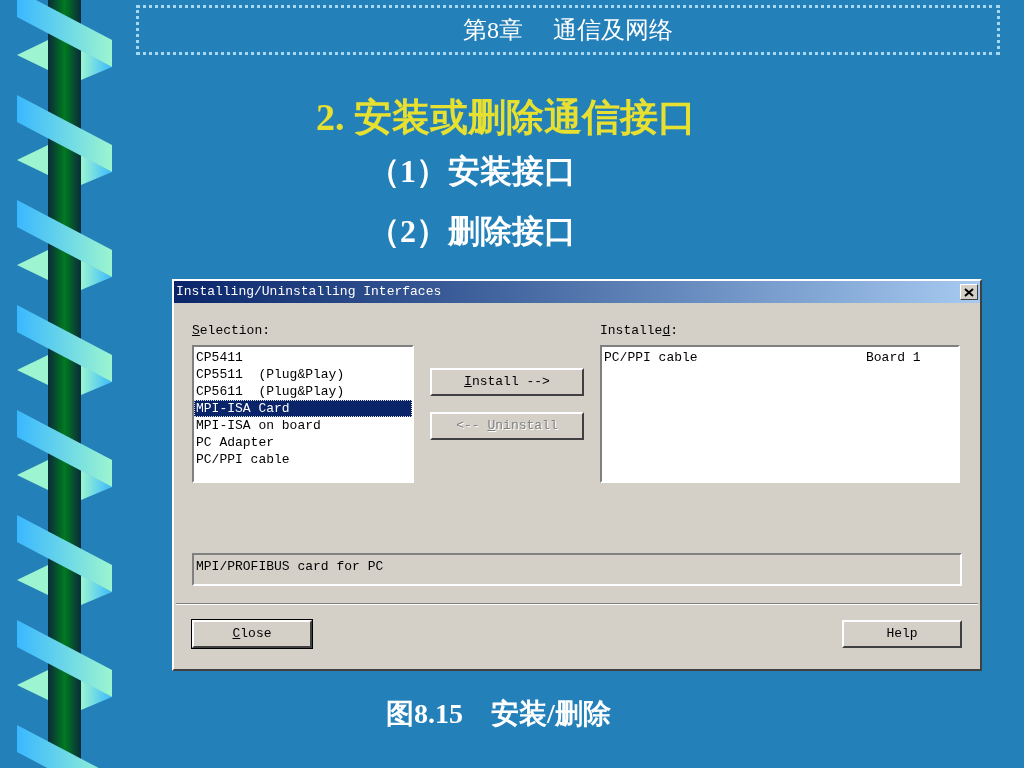  What do you see at coordinates (507, 426) in the screenshot?
I see `dialog-button: <-- Uninstall` at bounding box center [507, 426].